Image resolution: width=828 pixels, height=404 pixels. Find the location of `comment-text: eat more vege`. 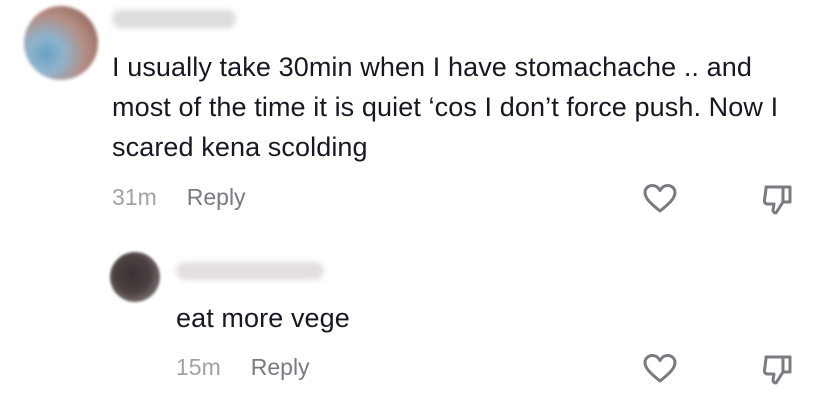

comment-text: eat more vege is located at coordinates (263, 318).